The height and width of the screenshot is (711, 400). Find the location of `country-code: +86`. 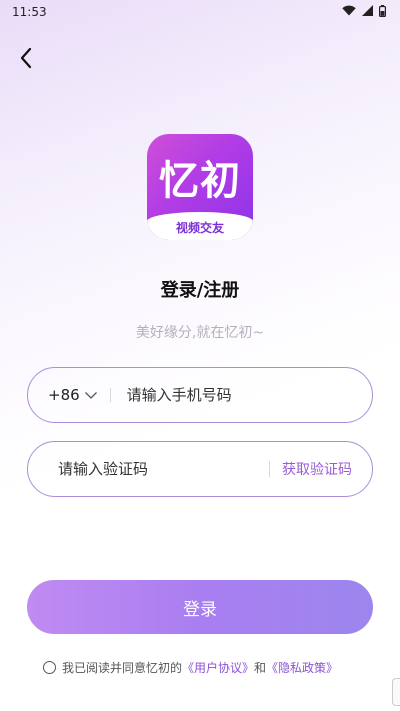

country-code: +86 is located at coordinates (64, 395).